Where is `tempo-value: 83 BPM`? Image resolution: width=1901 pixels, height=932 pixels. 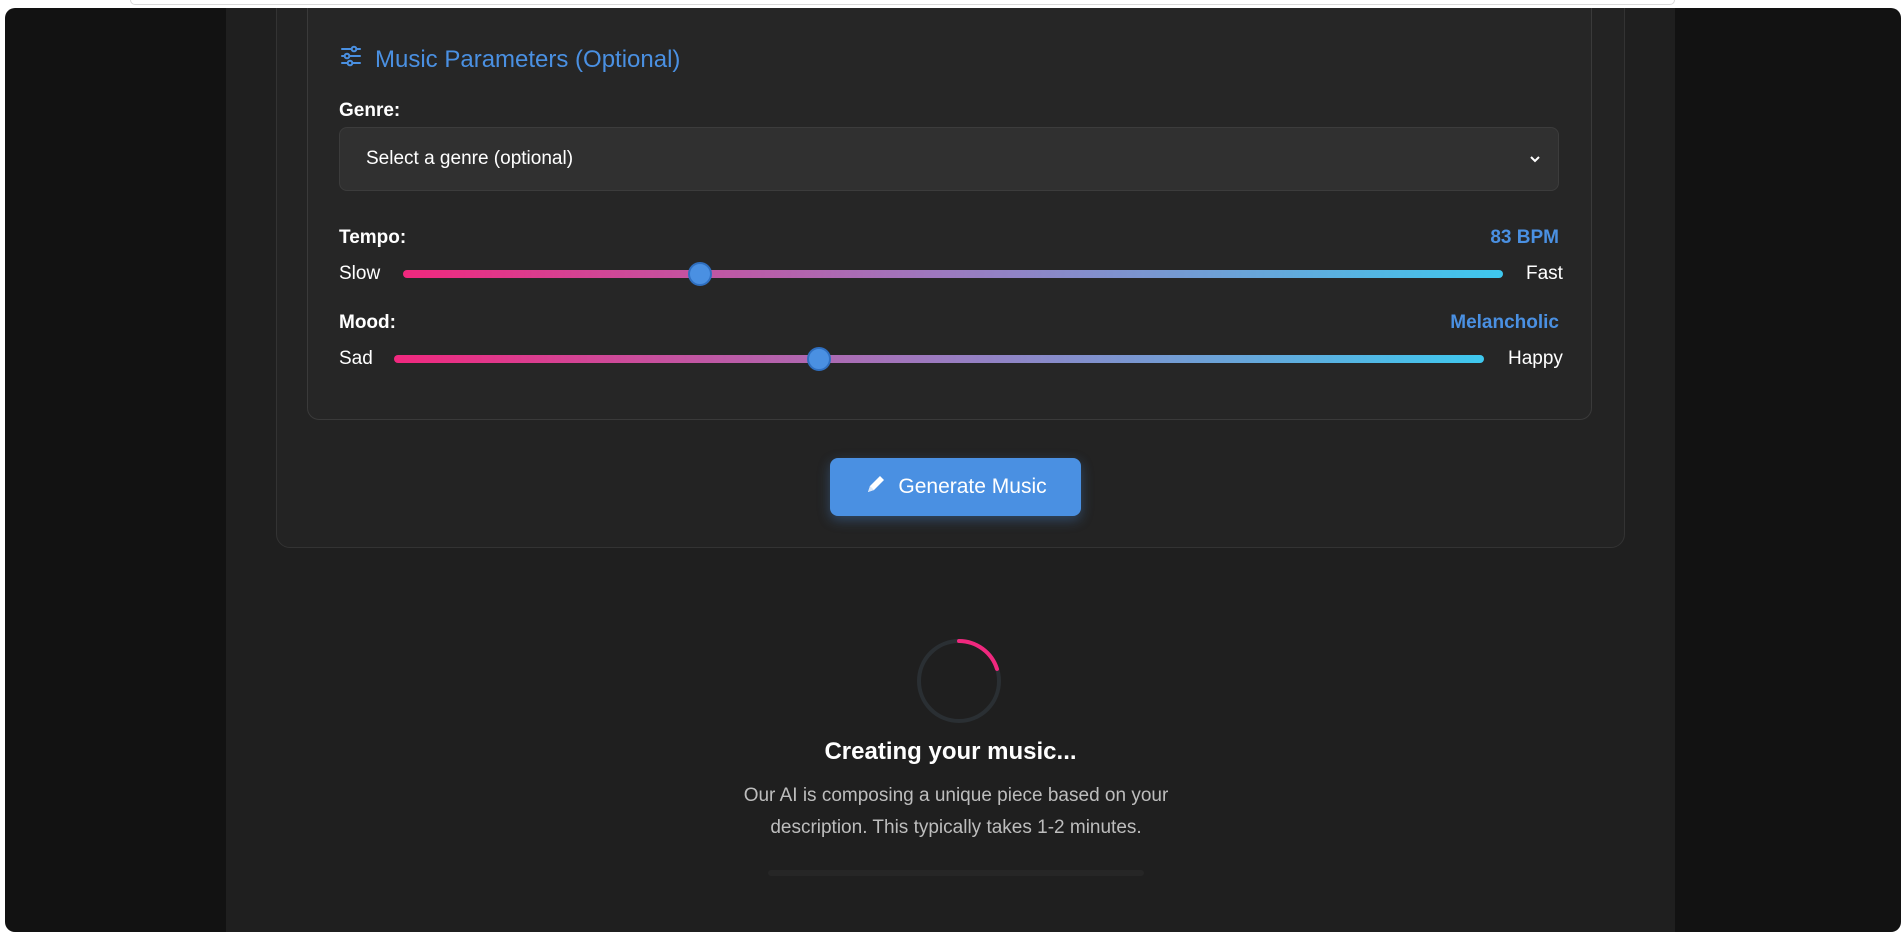 tempo-value: 83 BPM is located at coordinates (1524, 237).